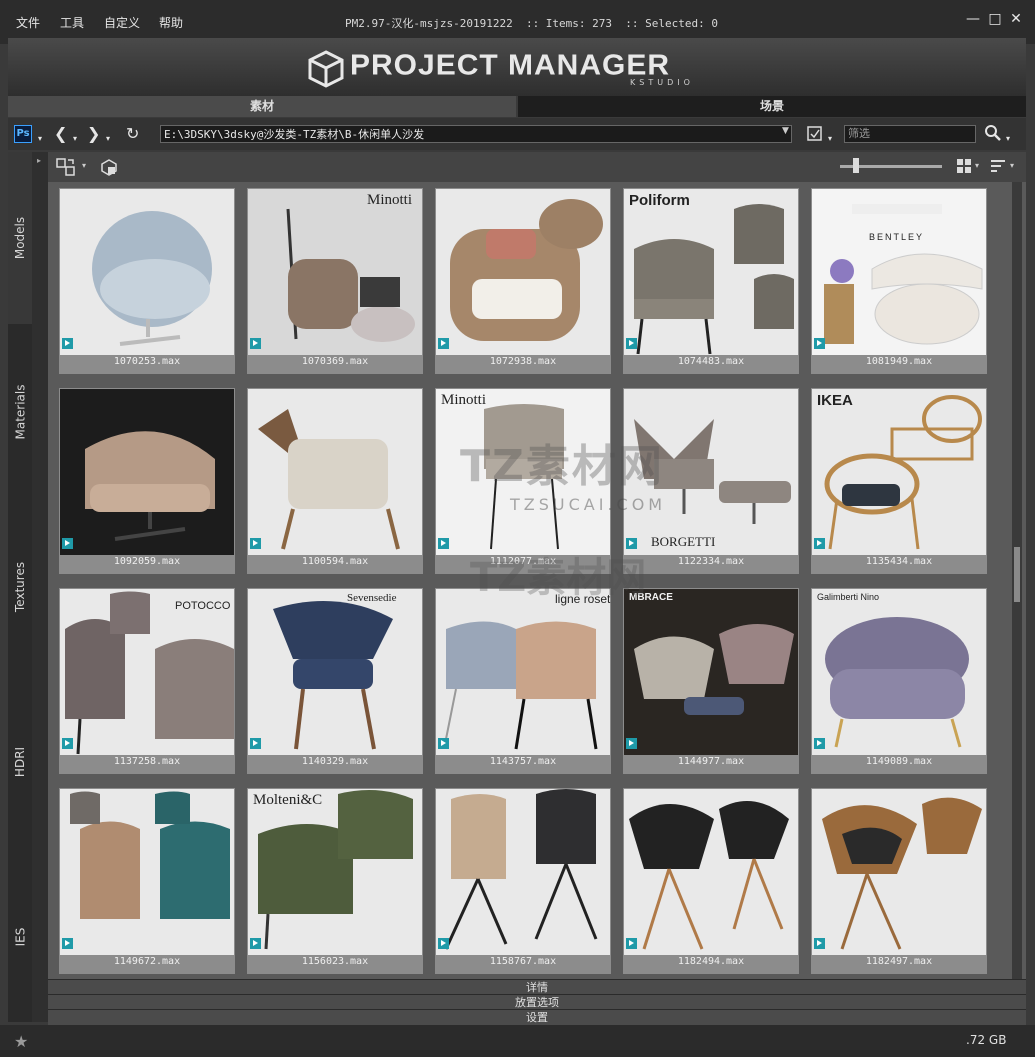 The image size is (1035, 1057). What do you see at coordinates (28, 22) in the screenshot?
I see `menu-file: 文件` at bounding box center [28, 22].